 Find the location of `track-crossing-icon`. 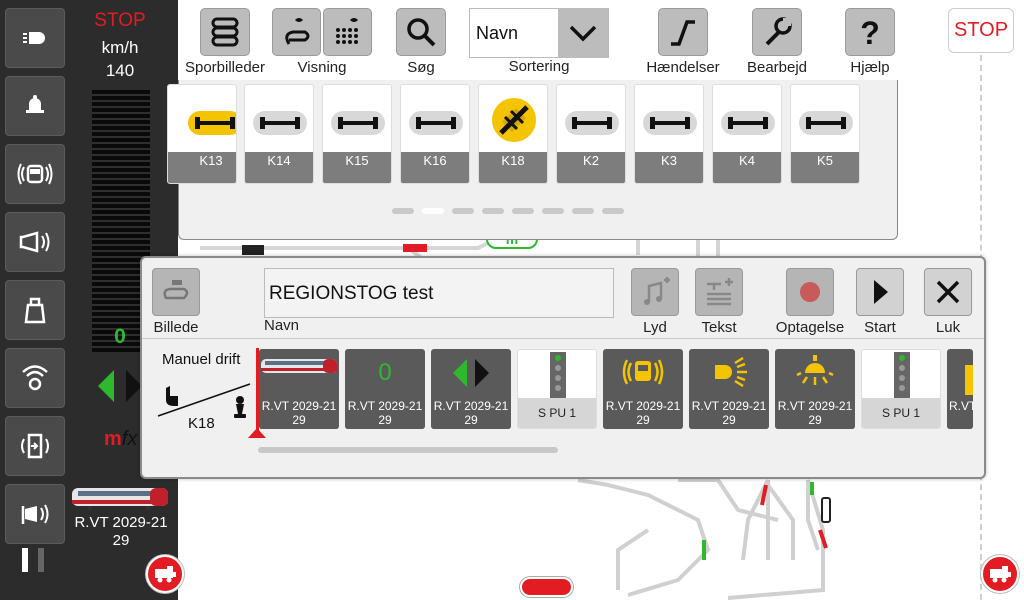

track-crossing-icon is located at coordinates (514, 120).